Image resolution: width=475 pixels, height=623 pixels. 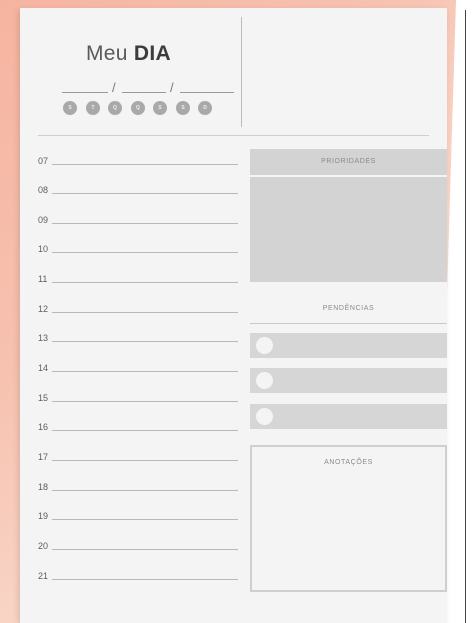 I want to click on hour-row: 17, so click(x=138, y=456).